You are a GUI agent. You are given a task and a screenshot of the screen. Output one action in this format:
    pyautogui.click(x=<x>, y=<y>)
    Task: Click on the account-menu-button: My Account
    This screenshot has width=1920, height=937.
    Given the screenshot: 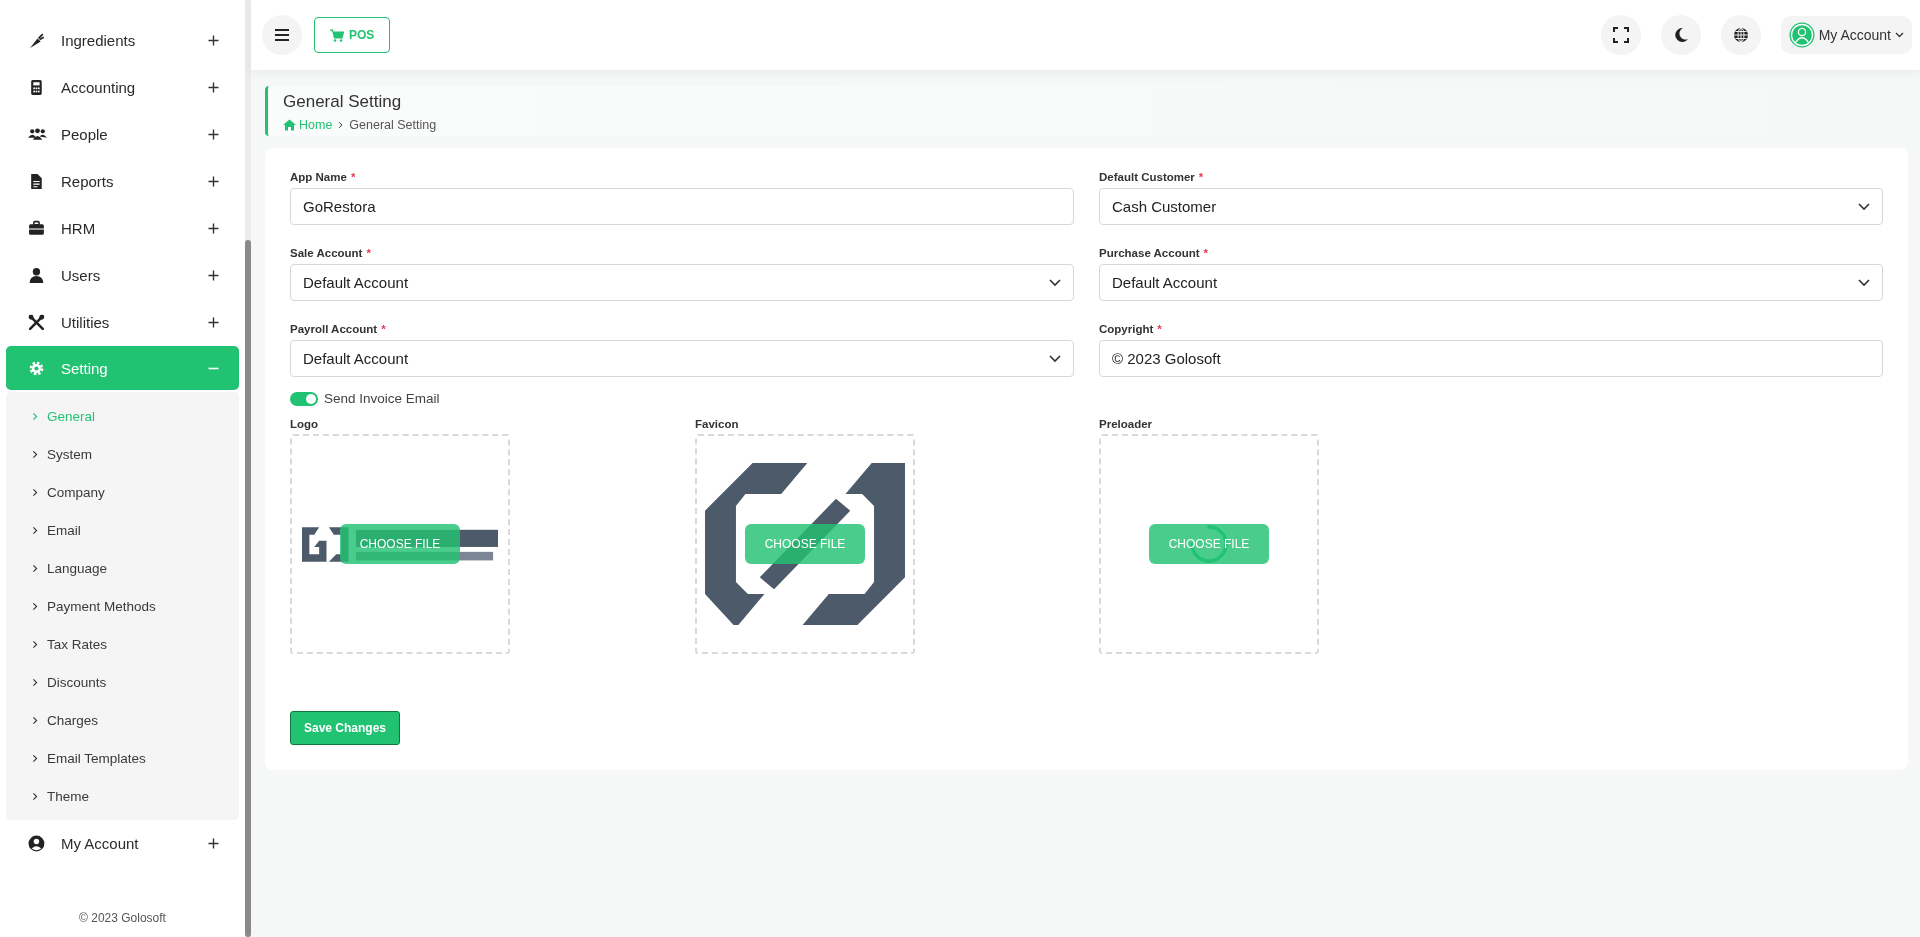 What is the action you would take?
    pyautogui.click(x=1846, y=35)
    